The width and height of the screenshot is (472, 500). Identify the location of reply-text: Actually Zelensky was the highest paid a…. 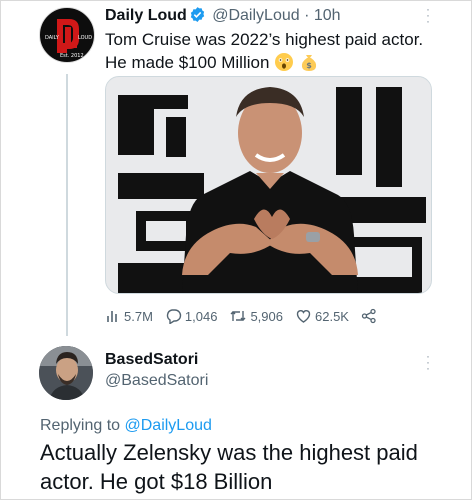
(229, 467).